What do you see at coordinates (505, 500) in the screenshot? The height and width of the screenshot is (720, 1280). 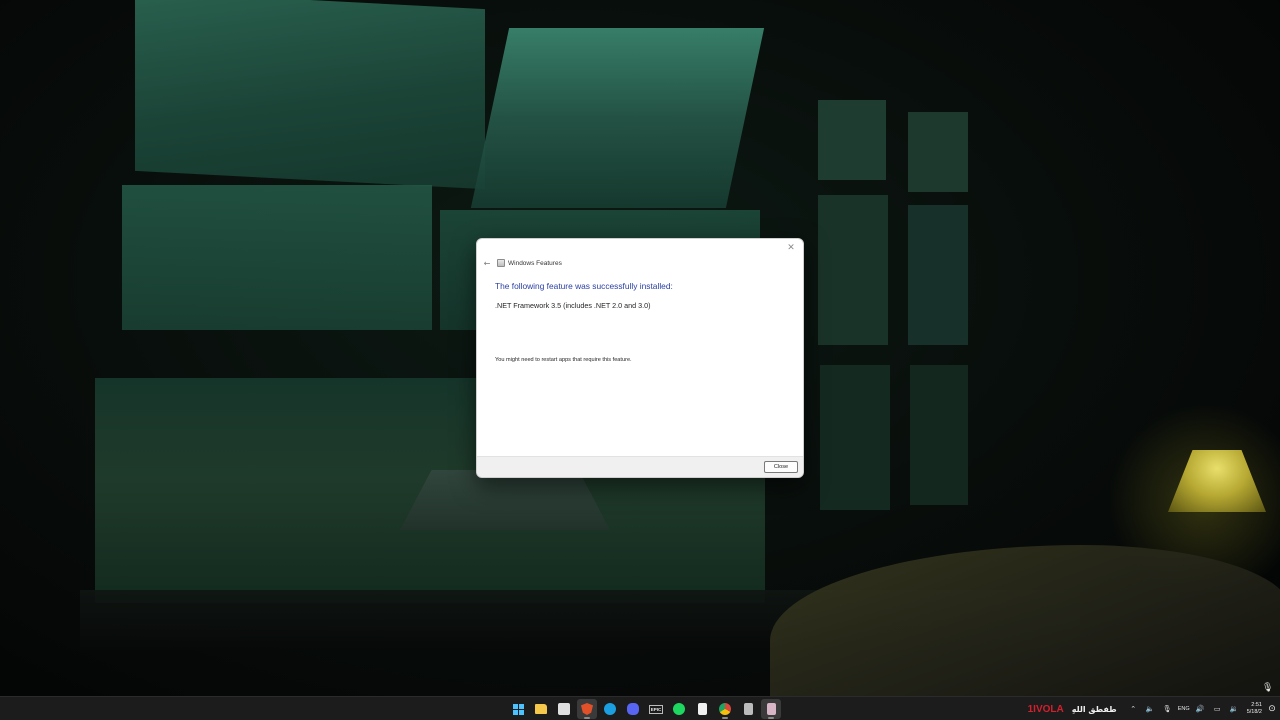 I see `cabin-roof` at bounding box center [505, 500].